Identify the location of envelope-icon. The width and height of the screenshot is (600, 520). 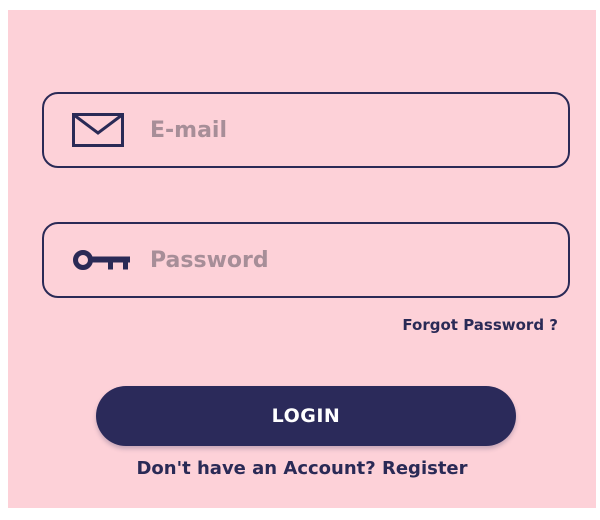
(98, 130).